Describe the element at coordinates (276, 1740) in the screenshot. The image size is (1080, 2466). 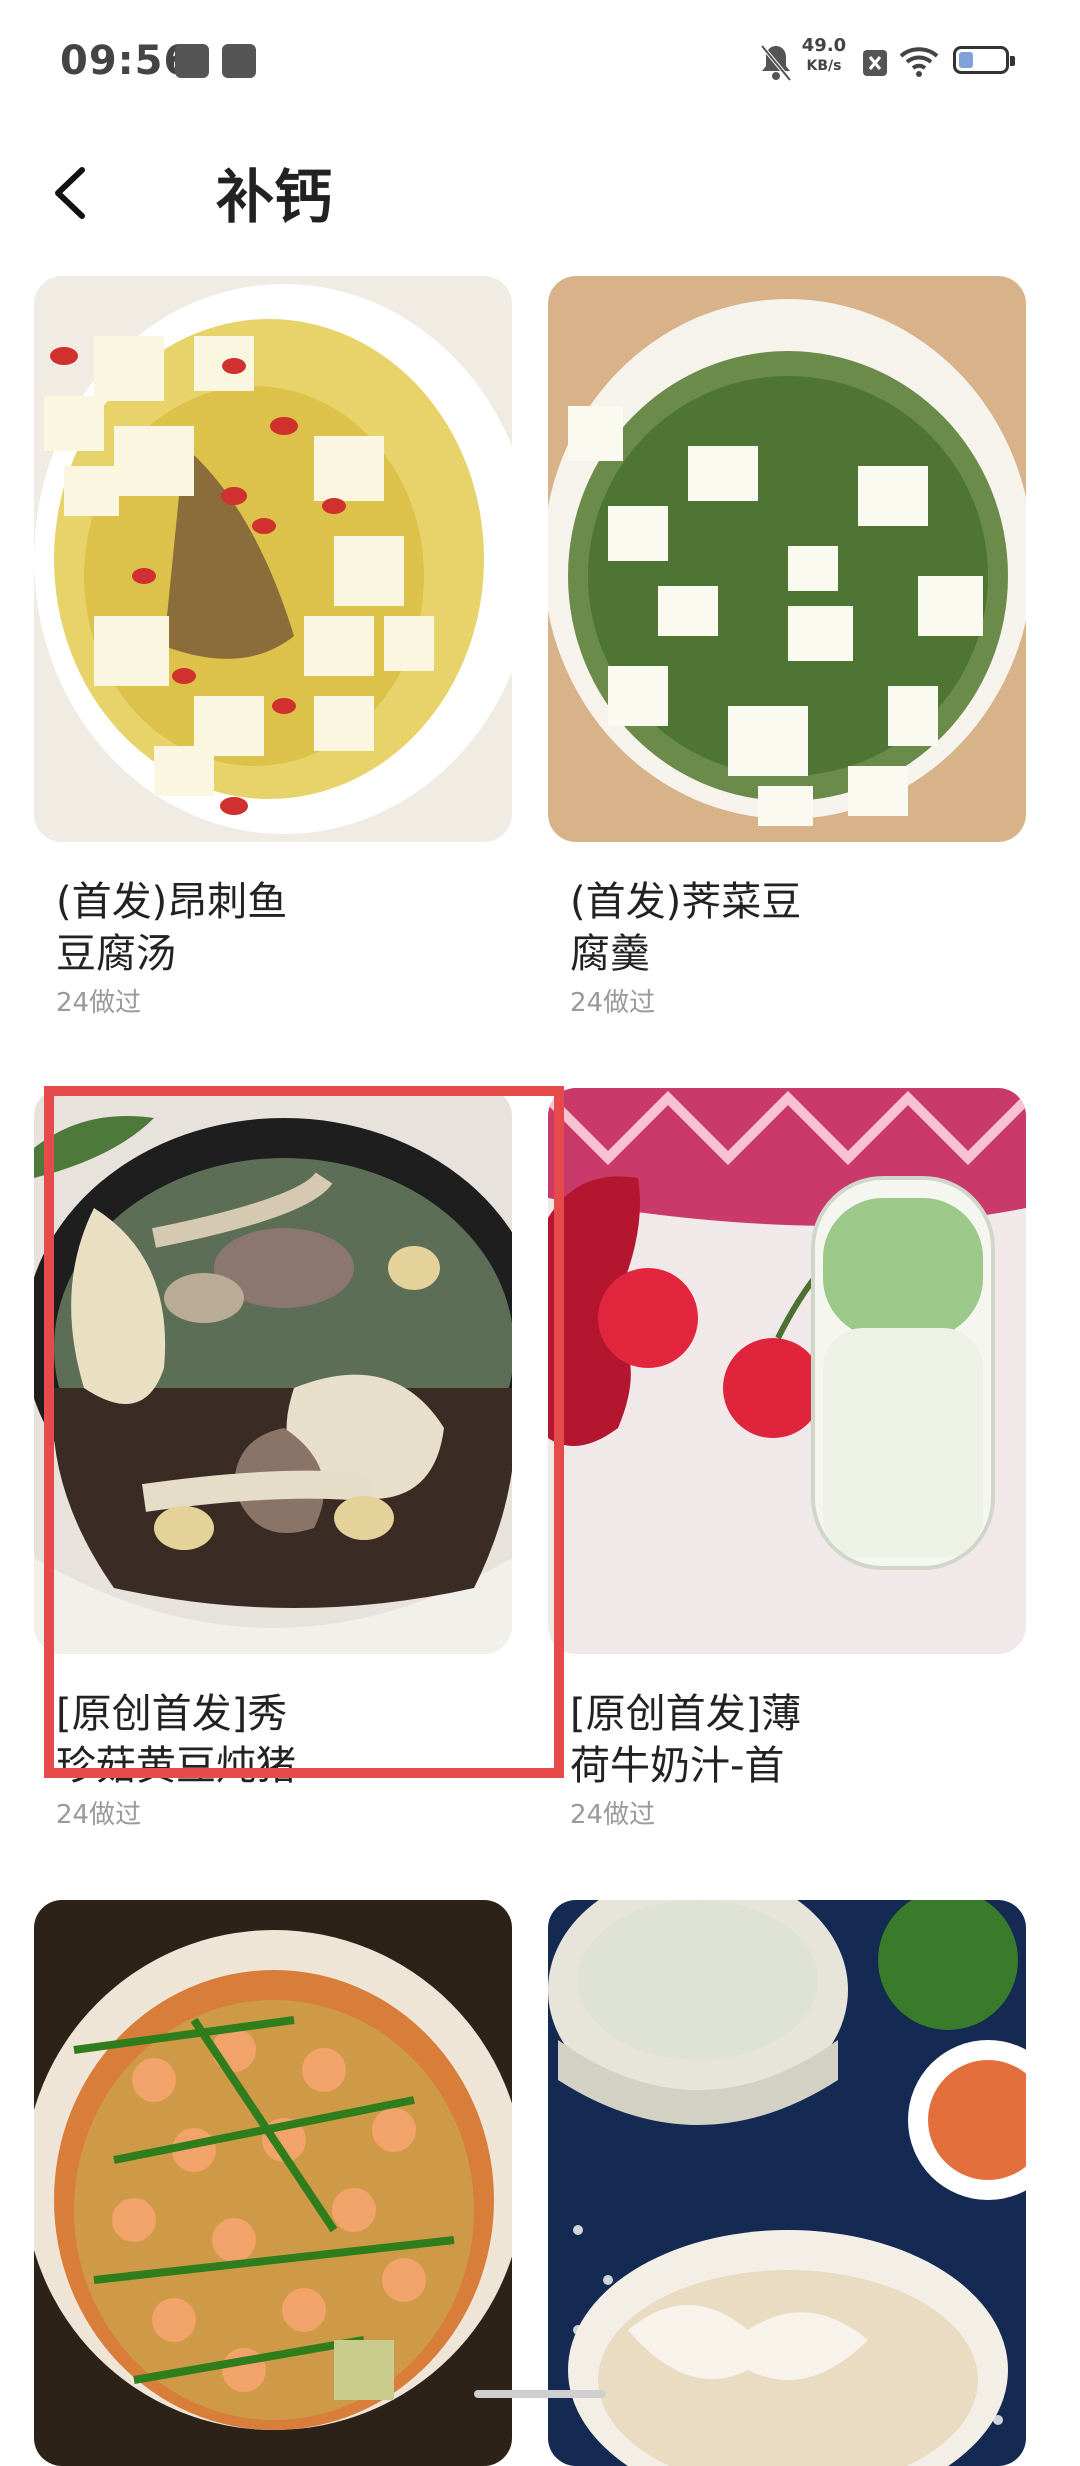
I see `recipe-name: [原创首发]秀 珍菇黄豆炖猪` at that location.